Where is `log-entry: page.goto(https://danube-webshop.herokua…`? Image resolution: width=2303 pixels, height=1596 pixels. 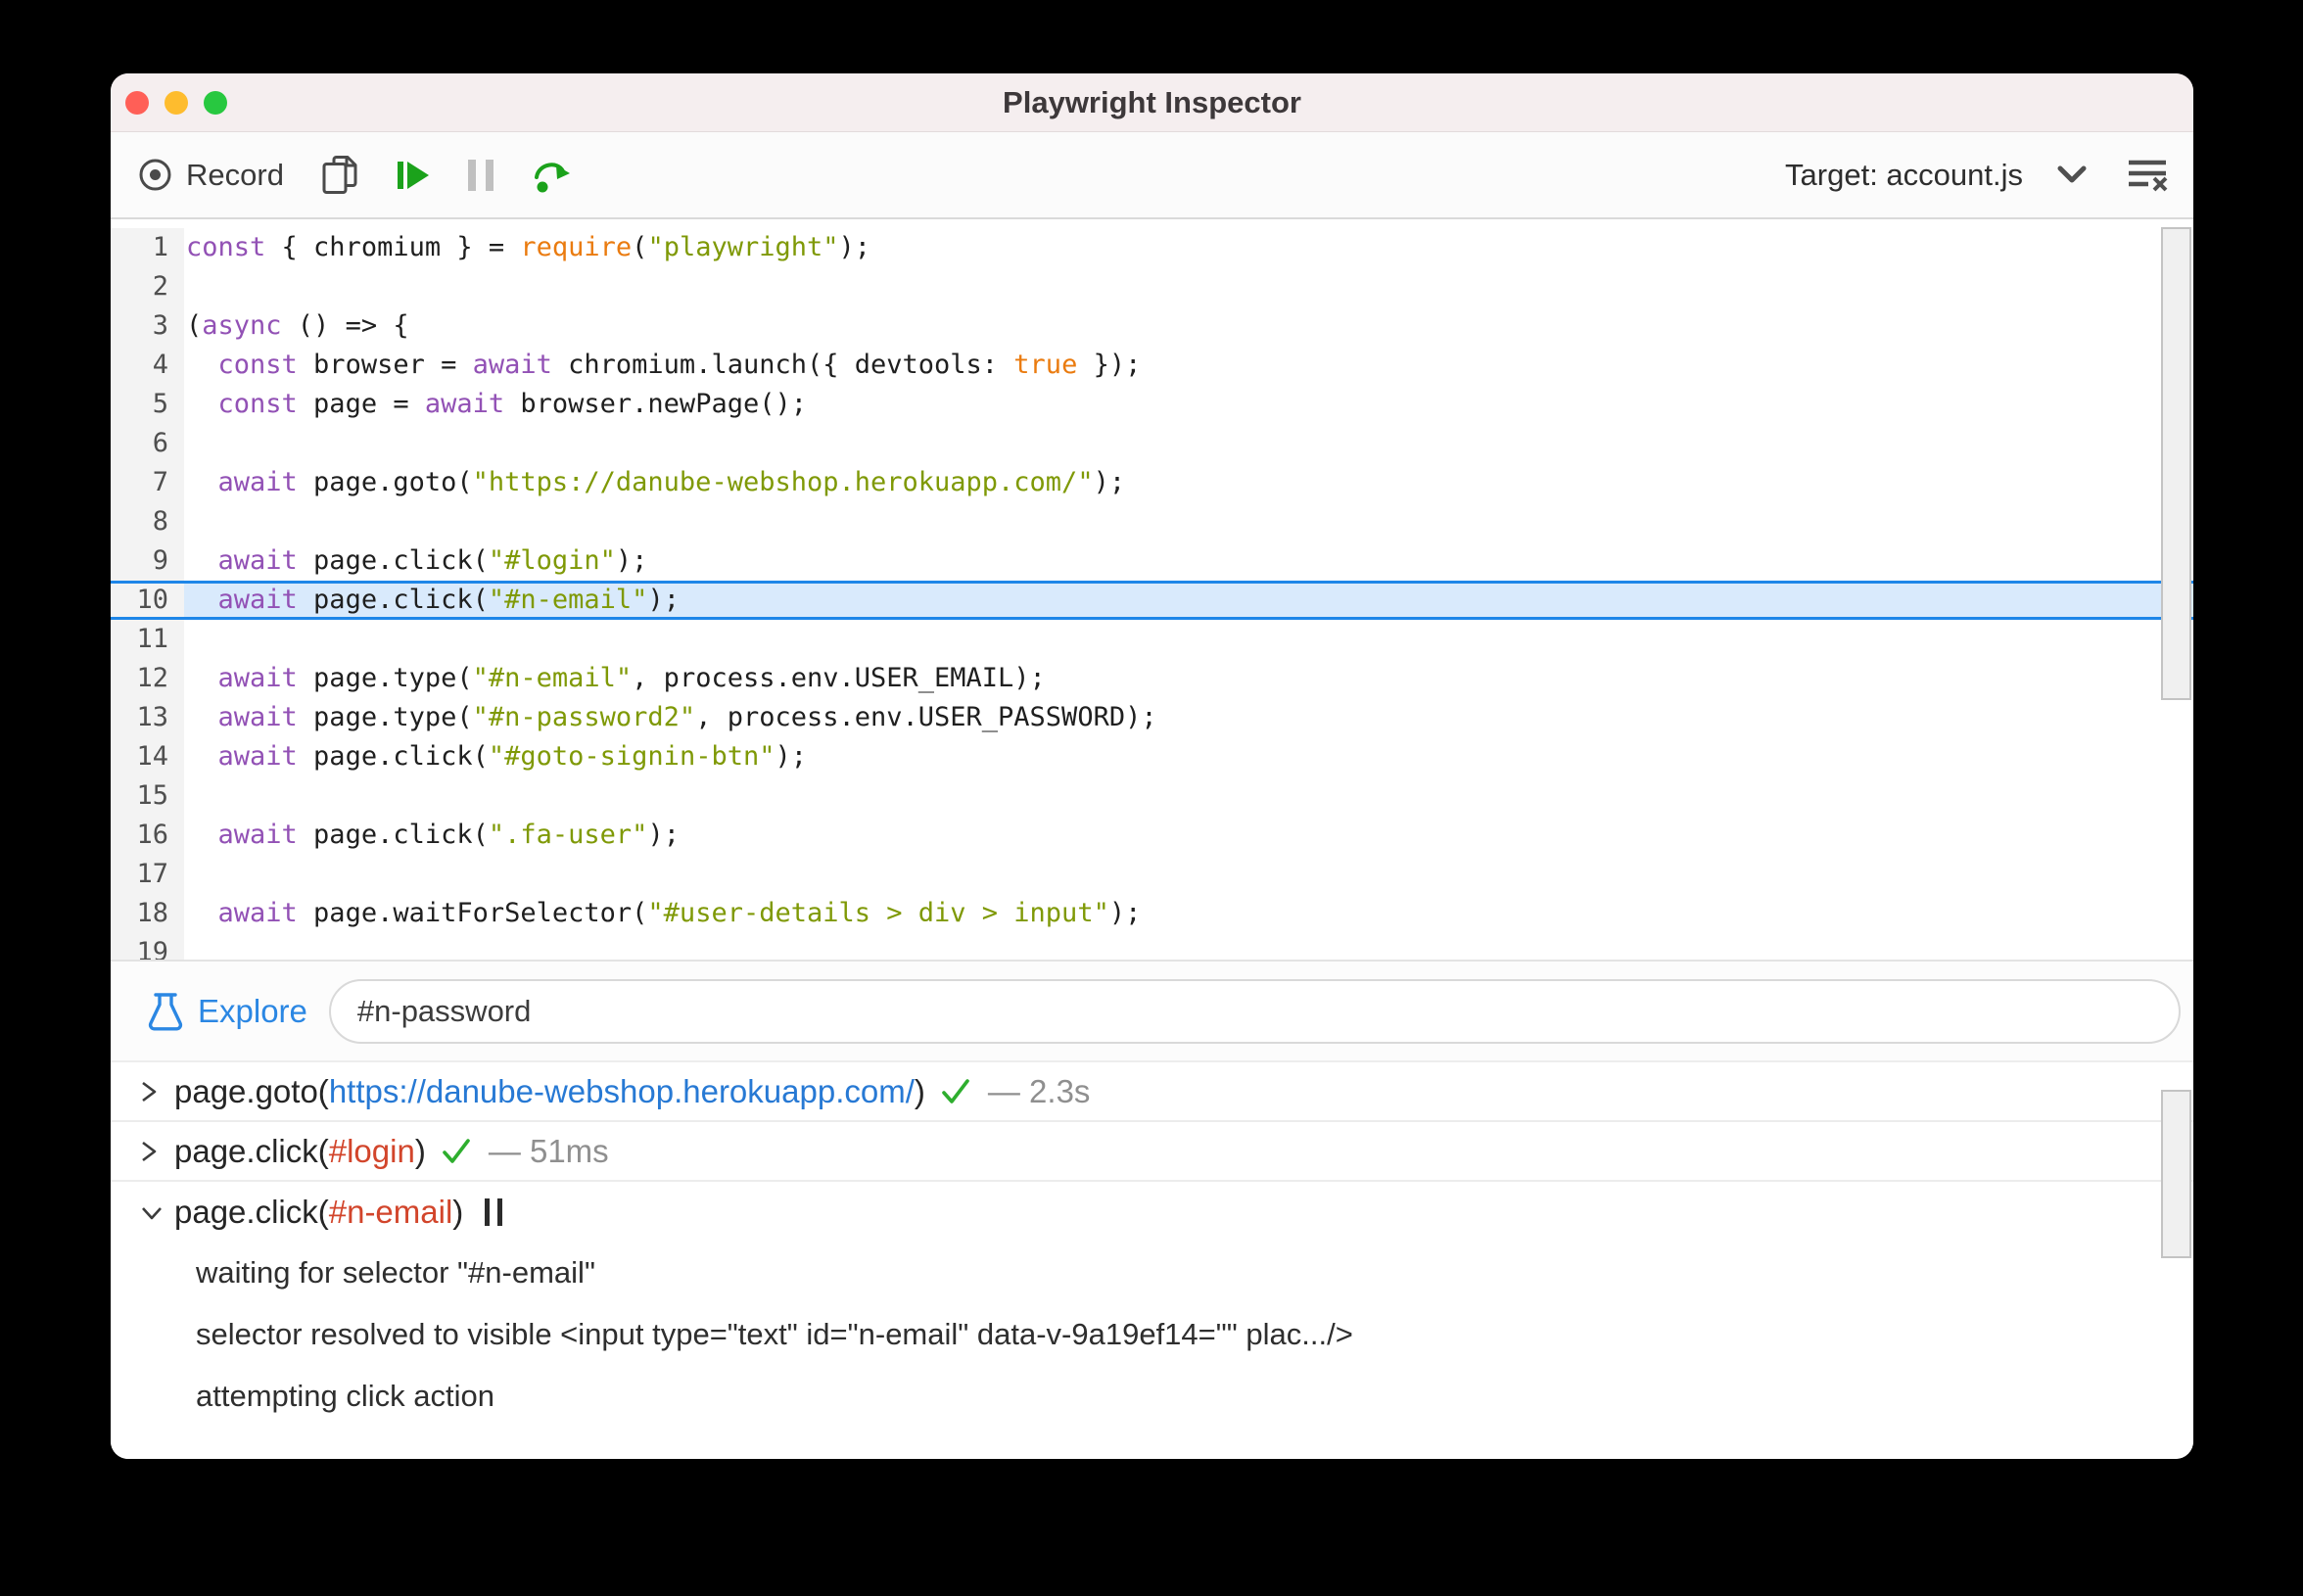
log-entry: page.goto(https://danube-webshop.herokua… is located at coordinates (1152, 1092).